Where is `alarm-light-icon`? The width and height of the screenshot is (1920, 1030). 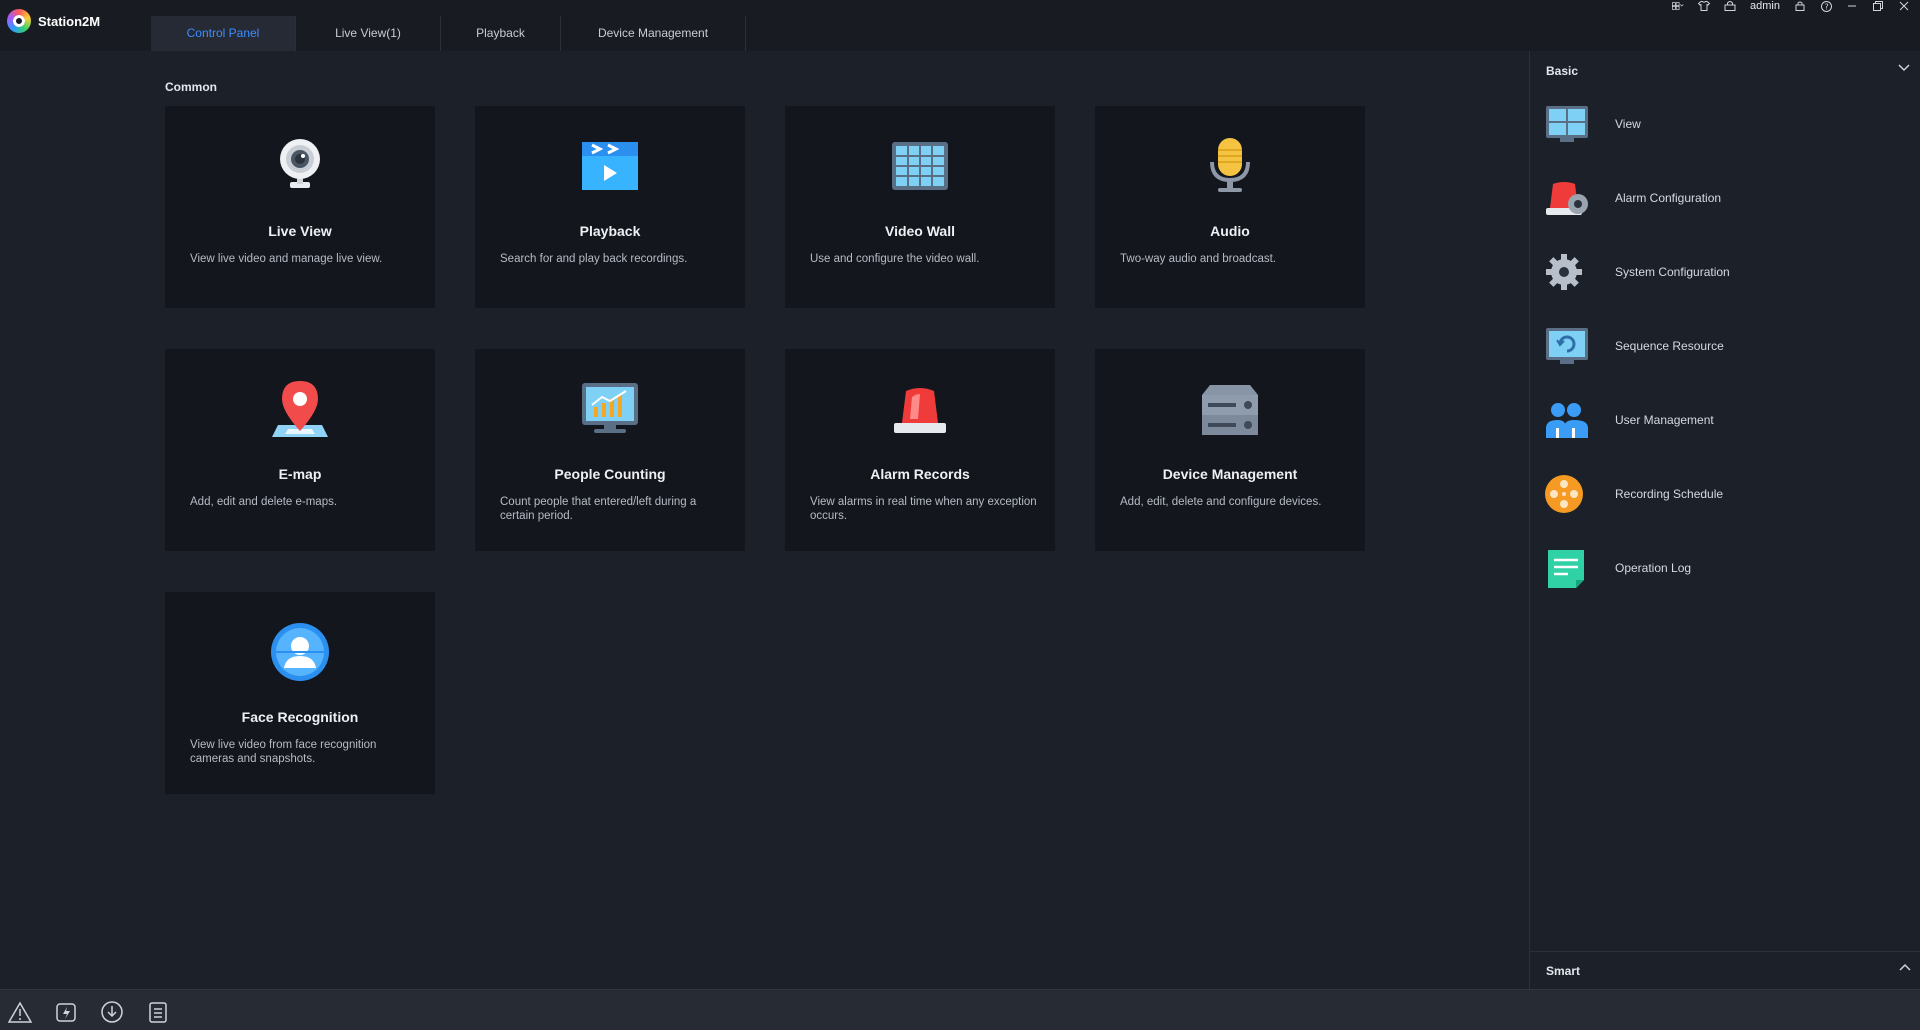
alarm-light-icon is located at coordinates (920, 409).